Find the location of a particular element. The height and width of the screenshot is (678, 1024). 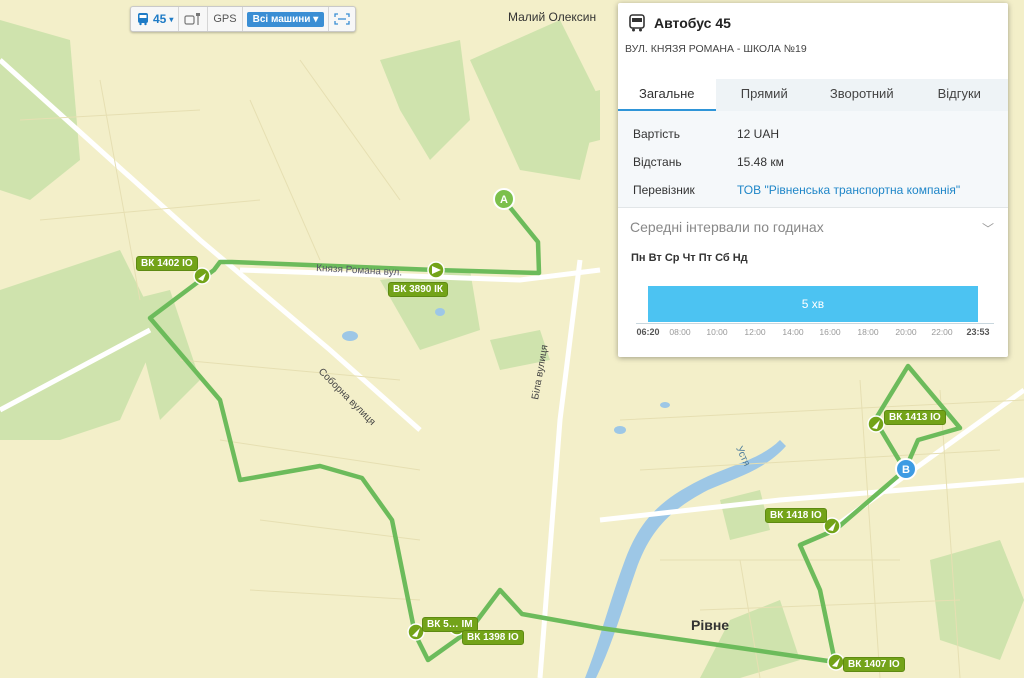

carrier-link: ТОВ "Рівненська транспортна компанія" is located at coordinates (848, 190).